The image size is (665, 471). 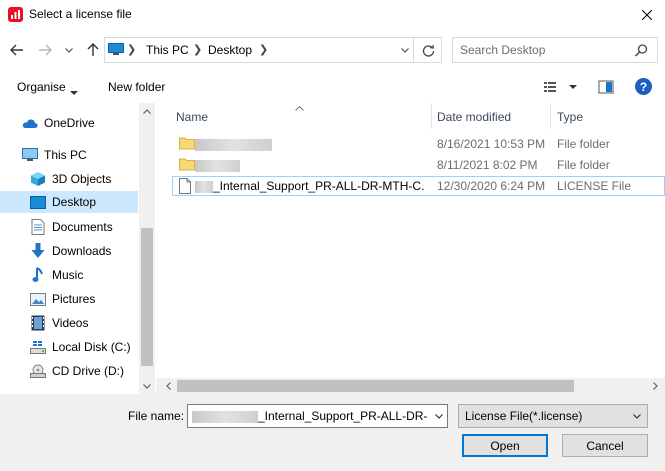 I want to click on computer-icon, so click(x=116, y=49).